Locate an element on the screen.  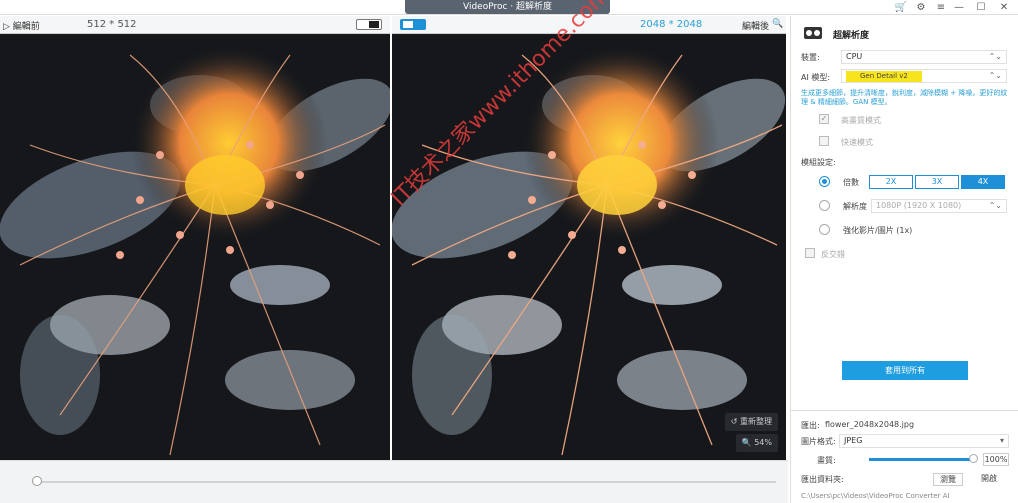
device-select: CPU ⌃⌄ is located at coordinates (924, 57).